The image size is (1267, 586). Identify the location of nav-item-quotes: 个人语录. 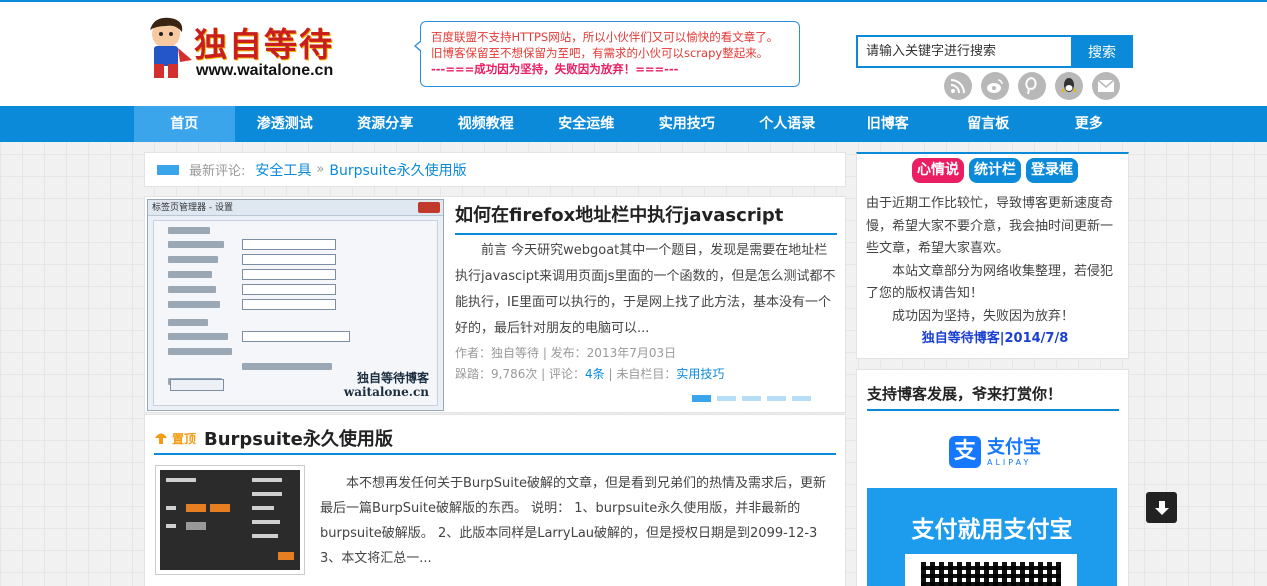
(787, 124).